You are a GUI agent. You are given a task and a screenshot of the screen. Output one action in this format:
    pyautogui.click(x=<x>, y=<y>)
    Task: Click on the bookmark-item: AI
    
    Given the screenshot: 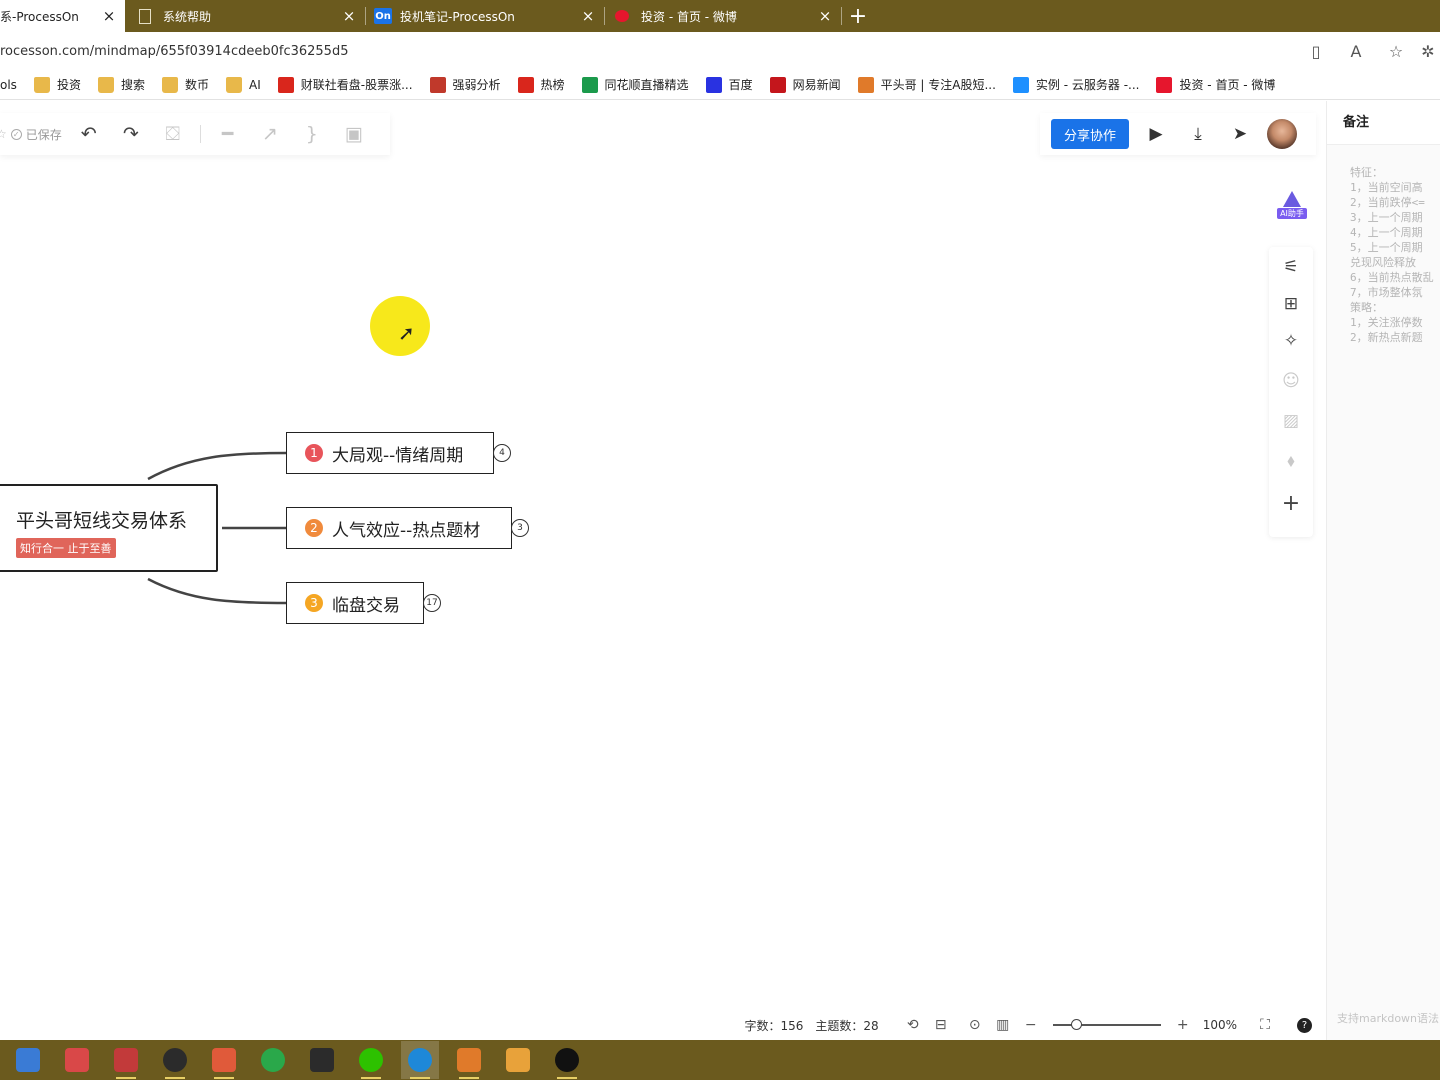 What is the action you would take?
    pyautogui.click(x=243, y=84)
    